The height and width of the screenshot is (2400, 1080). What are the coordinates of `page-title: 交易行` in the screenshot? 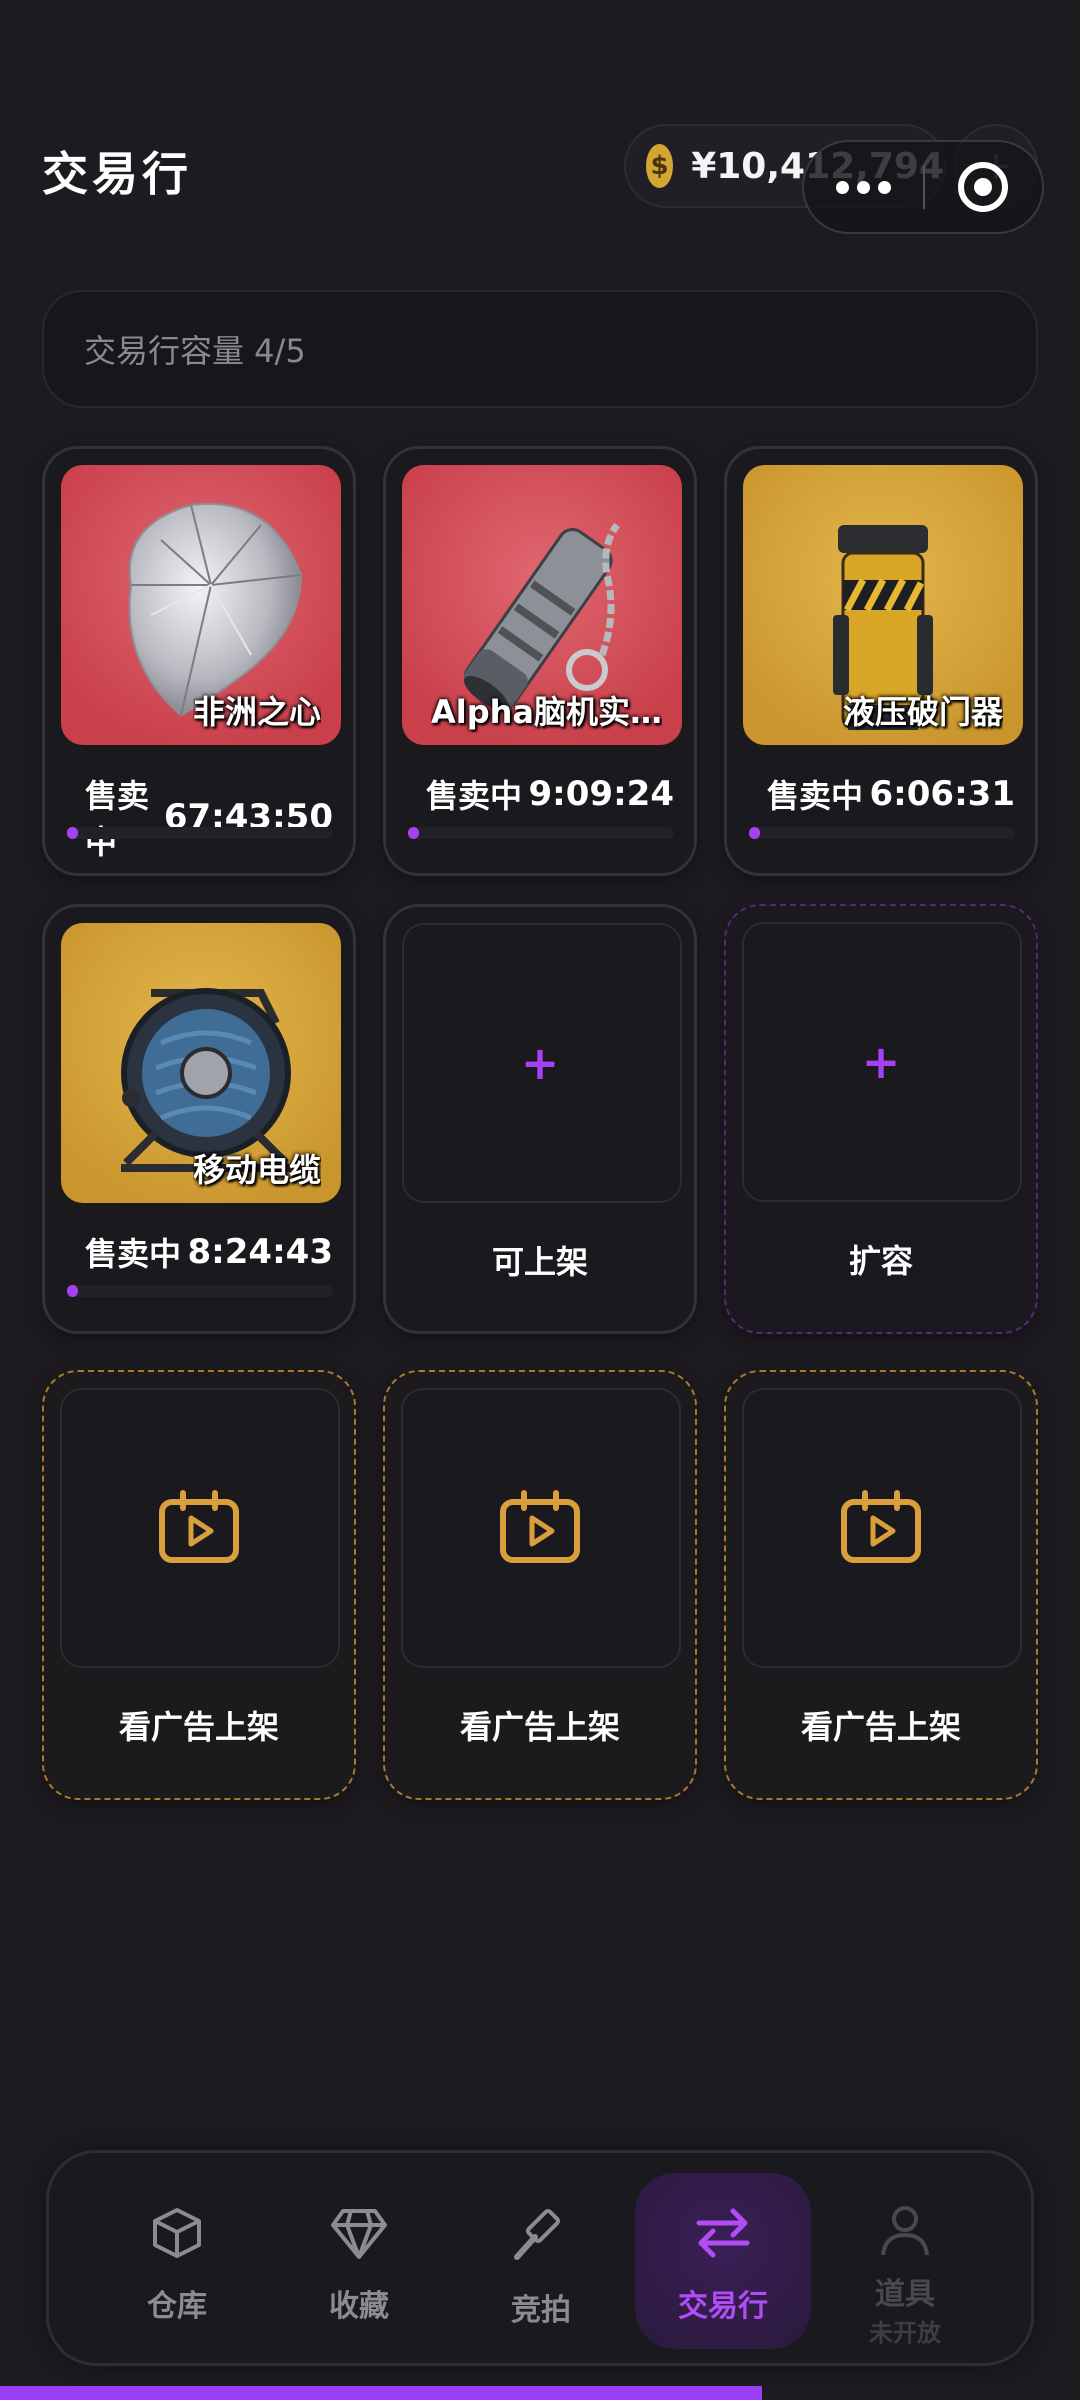 It's located at (117, 174).